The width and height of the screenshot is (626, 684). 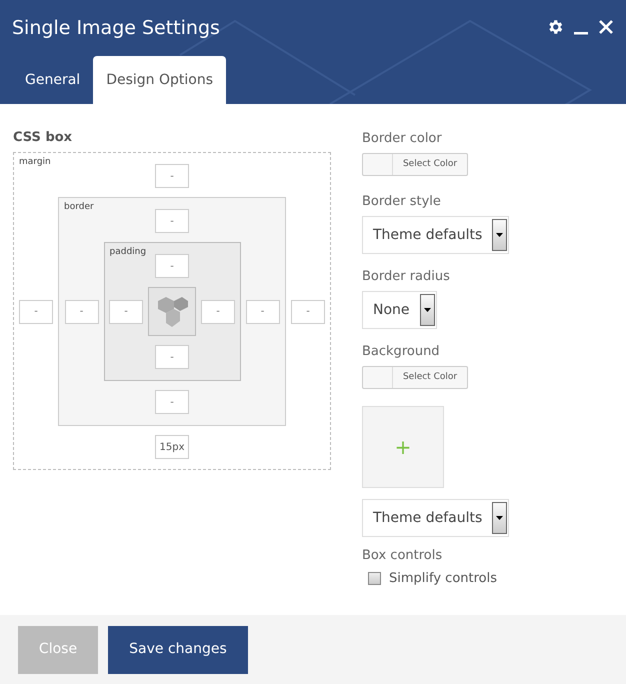 What do you see at coordinates (172, 447) in the screenshot?
I see `input-field: 15px` at bounding box center [172, 447].